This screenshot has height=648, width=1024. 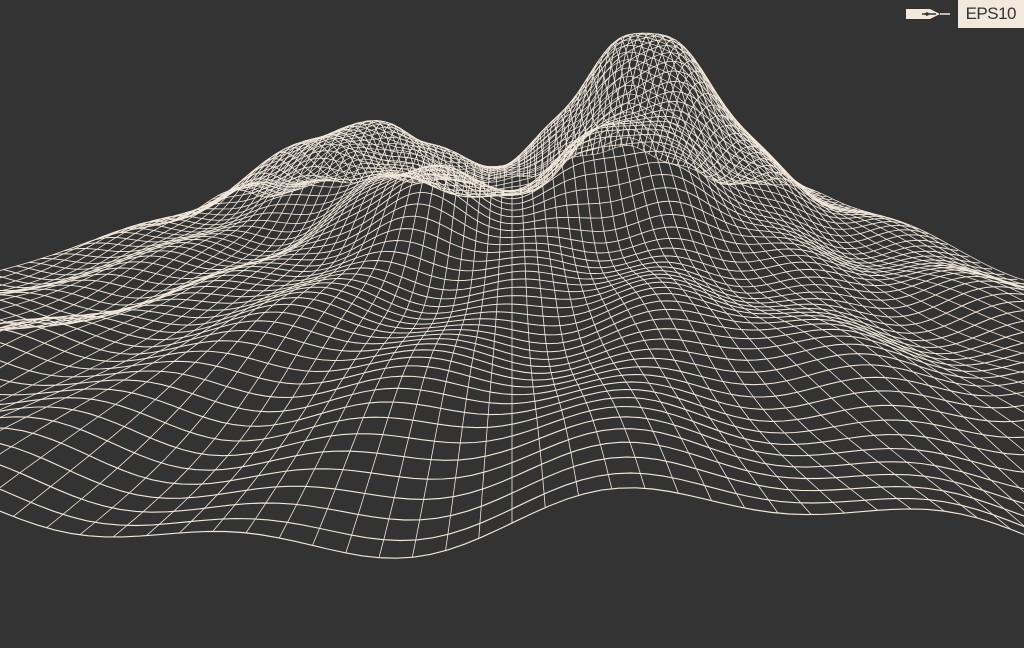 What do you see at coordinates (990, 14) in the screenshot?
I see `eps10-label: EPS10` at bounding box center [990, 14].